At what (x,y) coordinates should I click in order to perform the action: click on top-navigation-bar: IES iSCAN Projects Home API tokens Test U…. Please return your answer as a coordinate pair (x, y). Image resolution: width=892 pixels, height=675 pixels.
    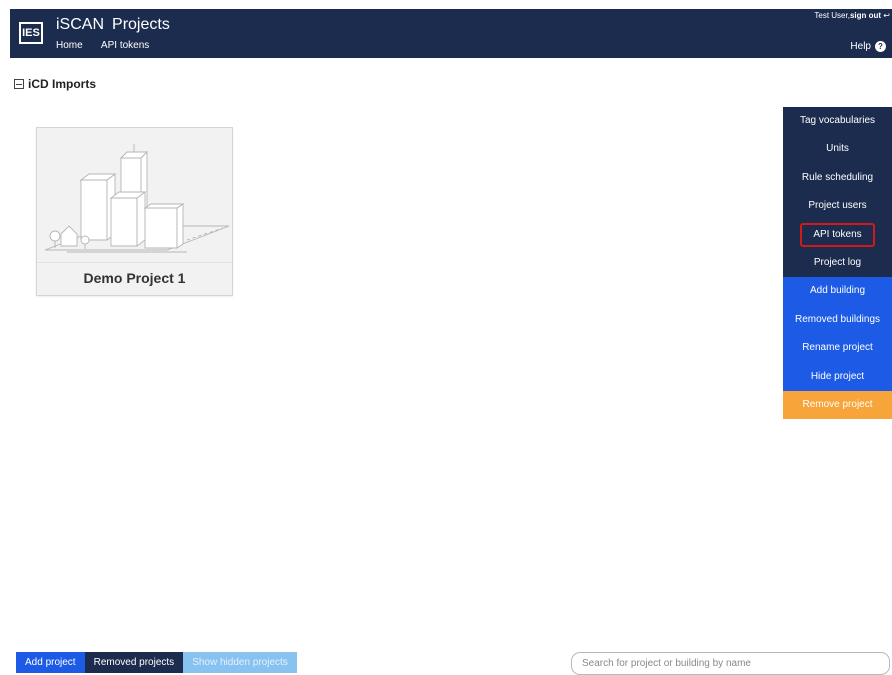
    Looking at the image, I should click on (451, 33).